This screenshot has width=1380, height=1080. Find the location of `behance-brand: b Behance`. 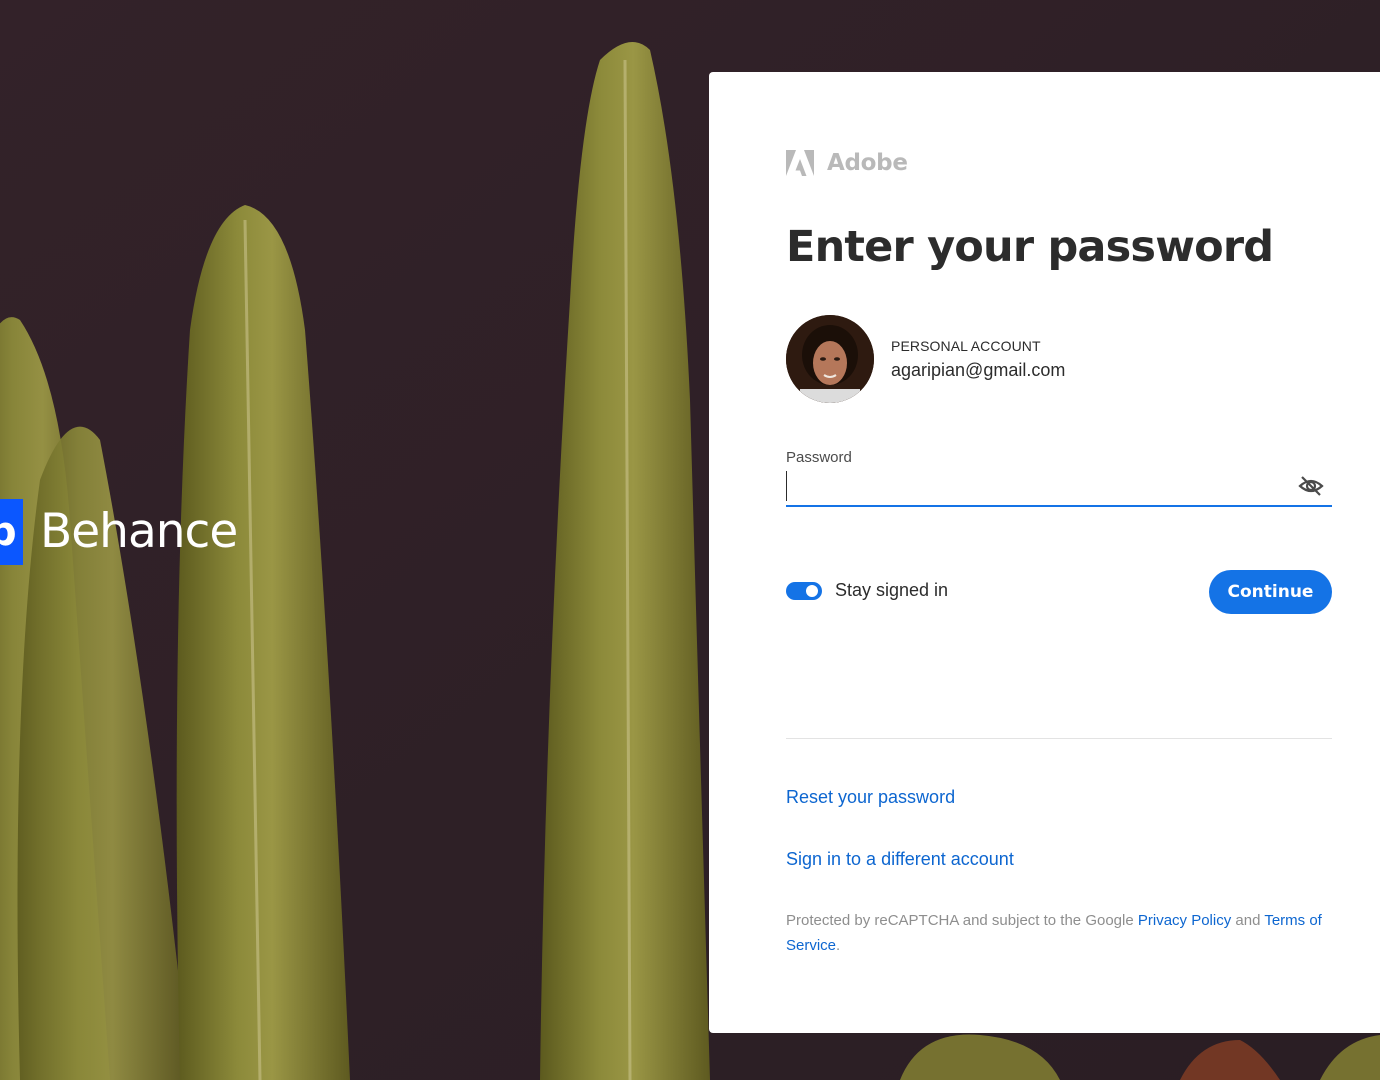

behance-brand: b Behance is located at coordinates (119, 532).